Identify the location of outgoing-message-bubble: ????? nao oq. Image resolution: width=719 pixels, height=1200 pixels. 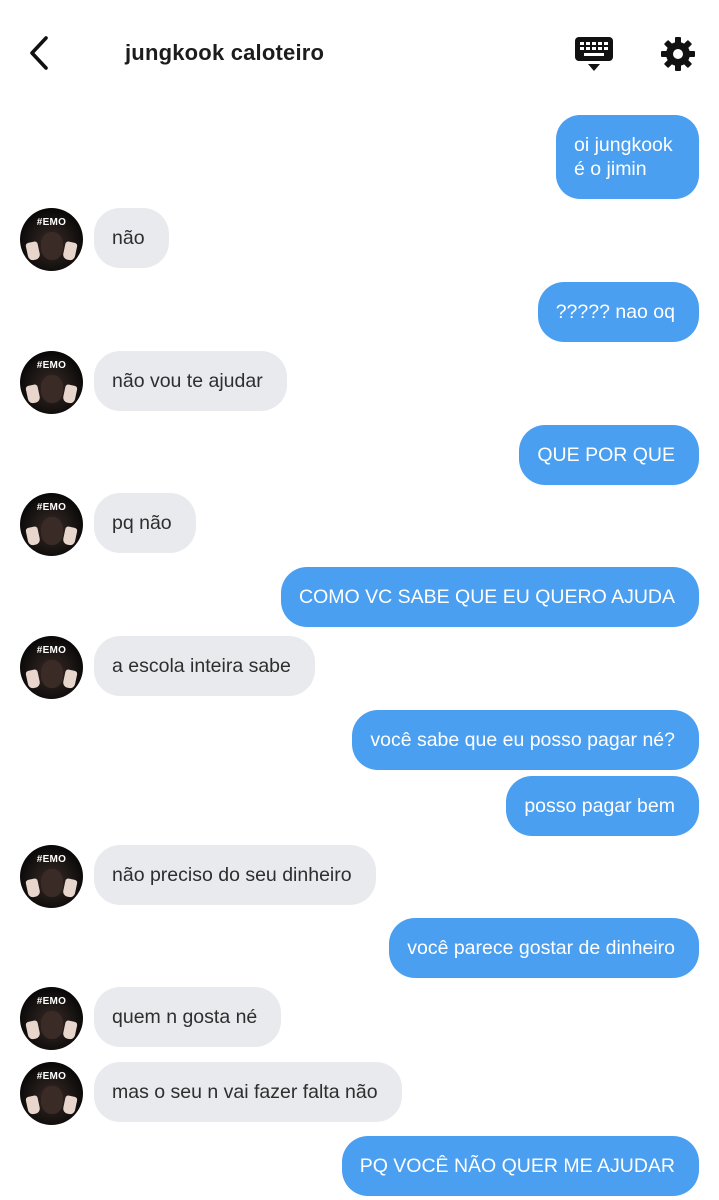
(618, 312).